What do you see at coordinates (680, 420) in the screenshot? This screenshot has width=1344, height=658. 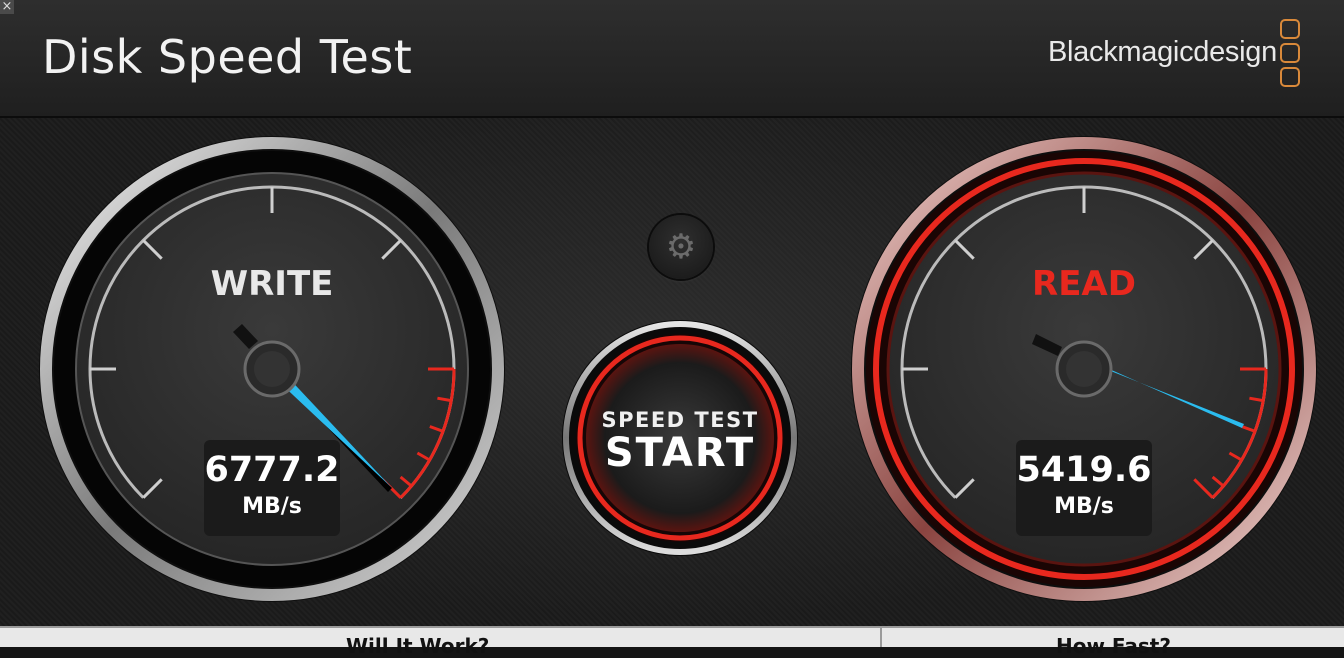 I see `start-line1: SPEED TEST` at bounding box center [680, 420].